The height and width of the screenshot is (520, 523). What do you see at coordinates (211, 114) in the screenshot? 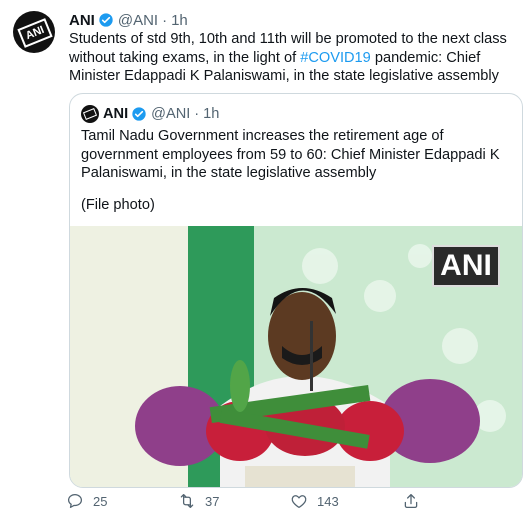
I see `quoted-time: 1h` at bounding box center [211, 114].